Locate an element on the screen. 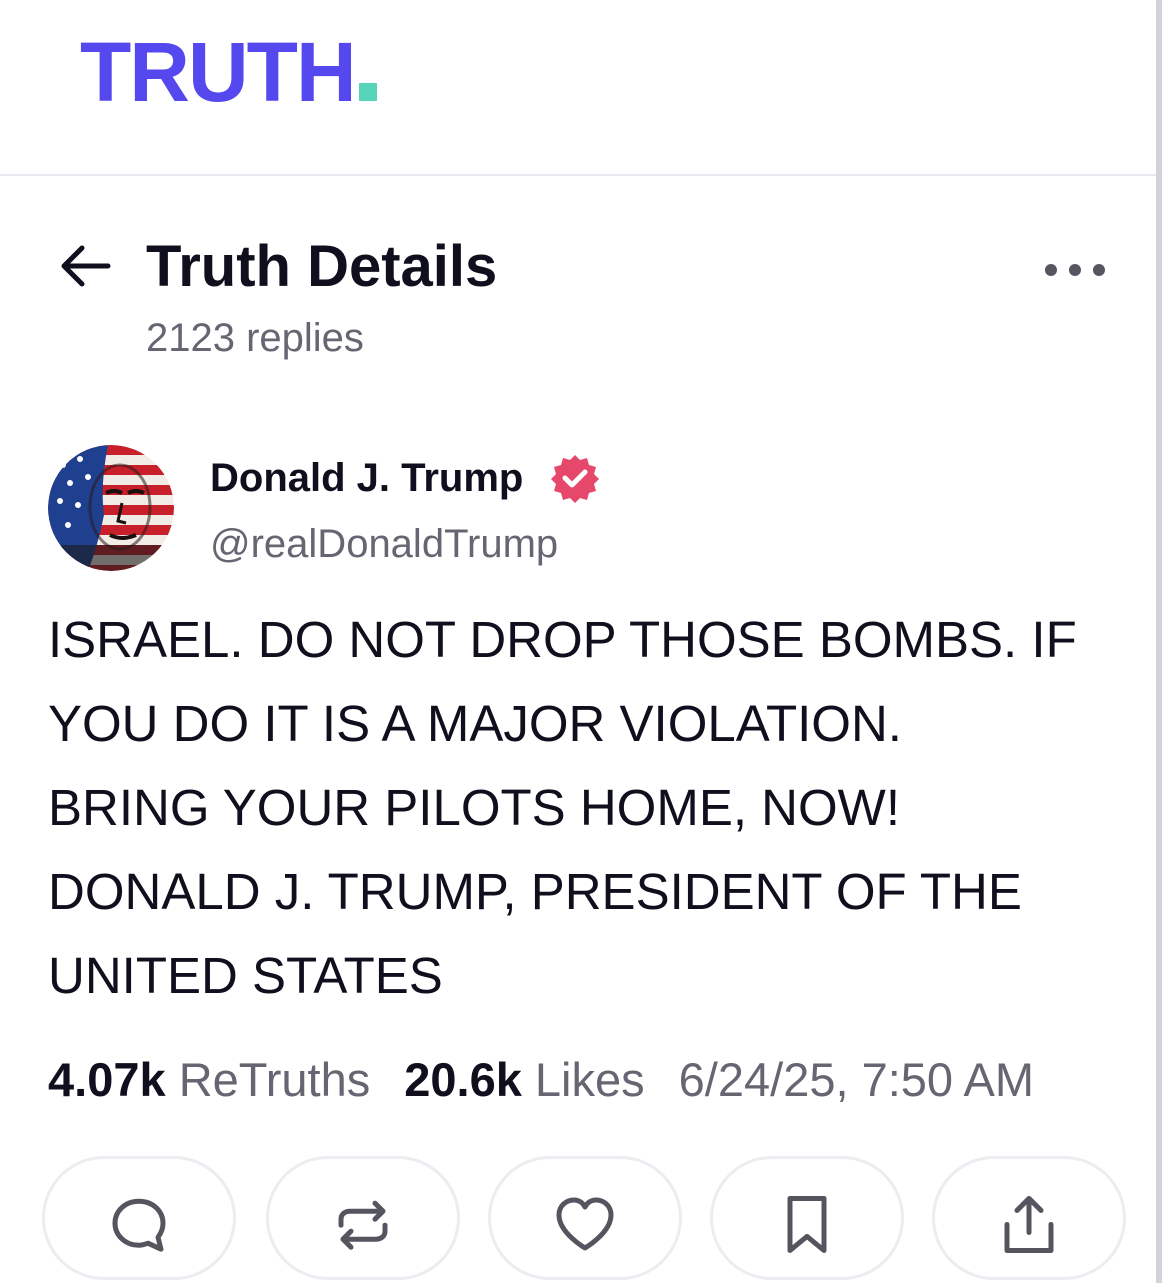 The image size is (1170, 1283). back-button is located at coordinates (84, 266).